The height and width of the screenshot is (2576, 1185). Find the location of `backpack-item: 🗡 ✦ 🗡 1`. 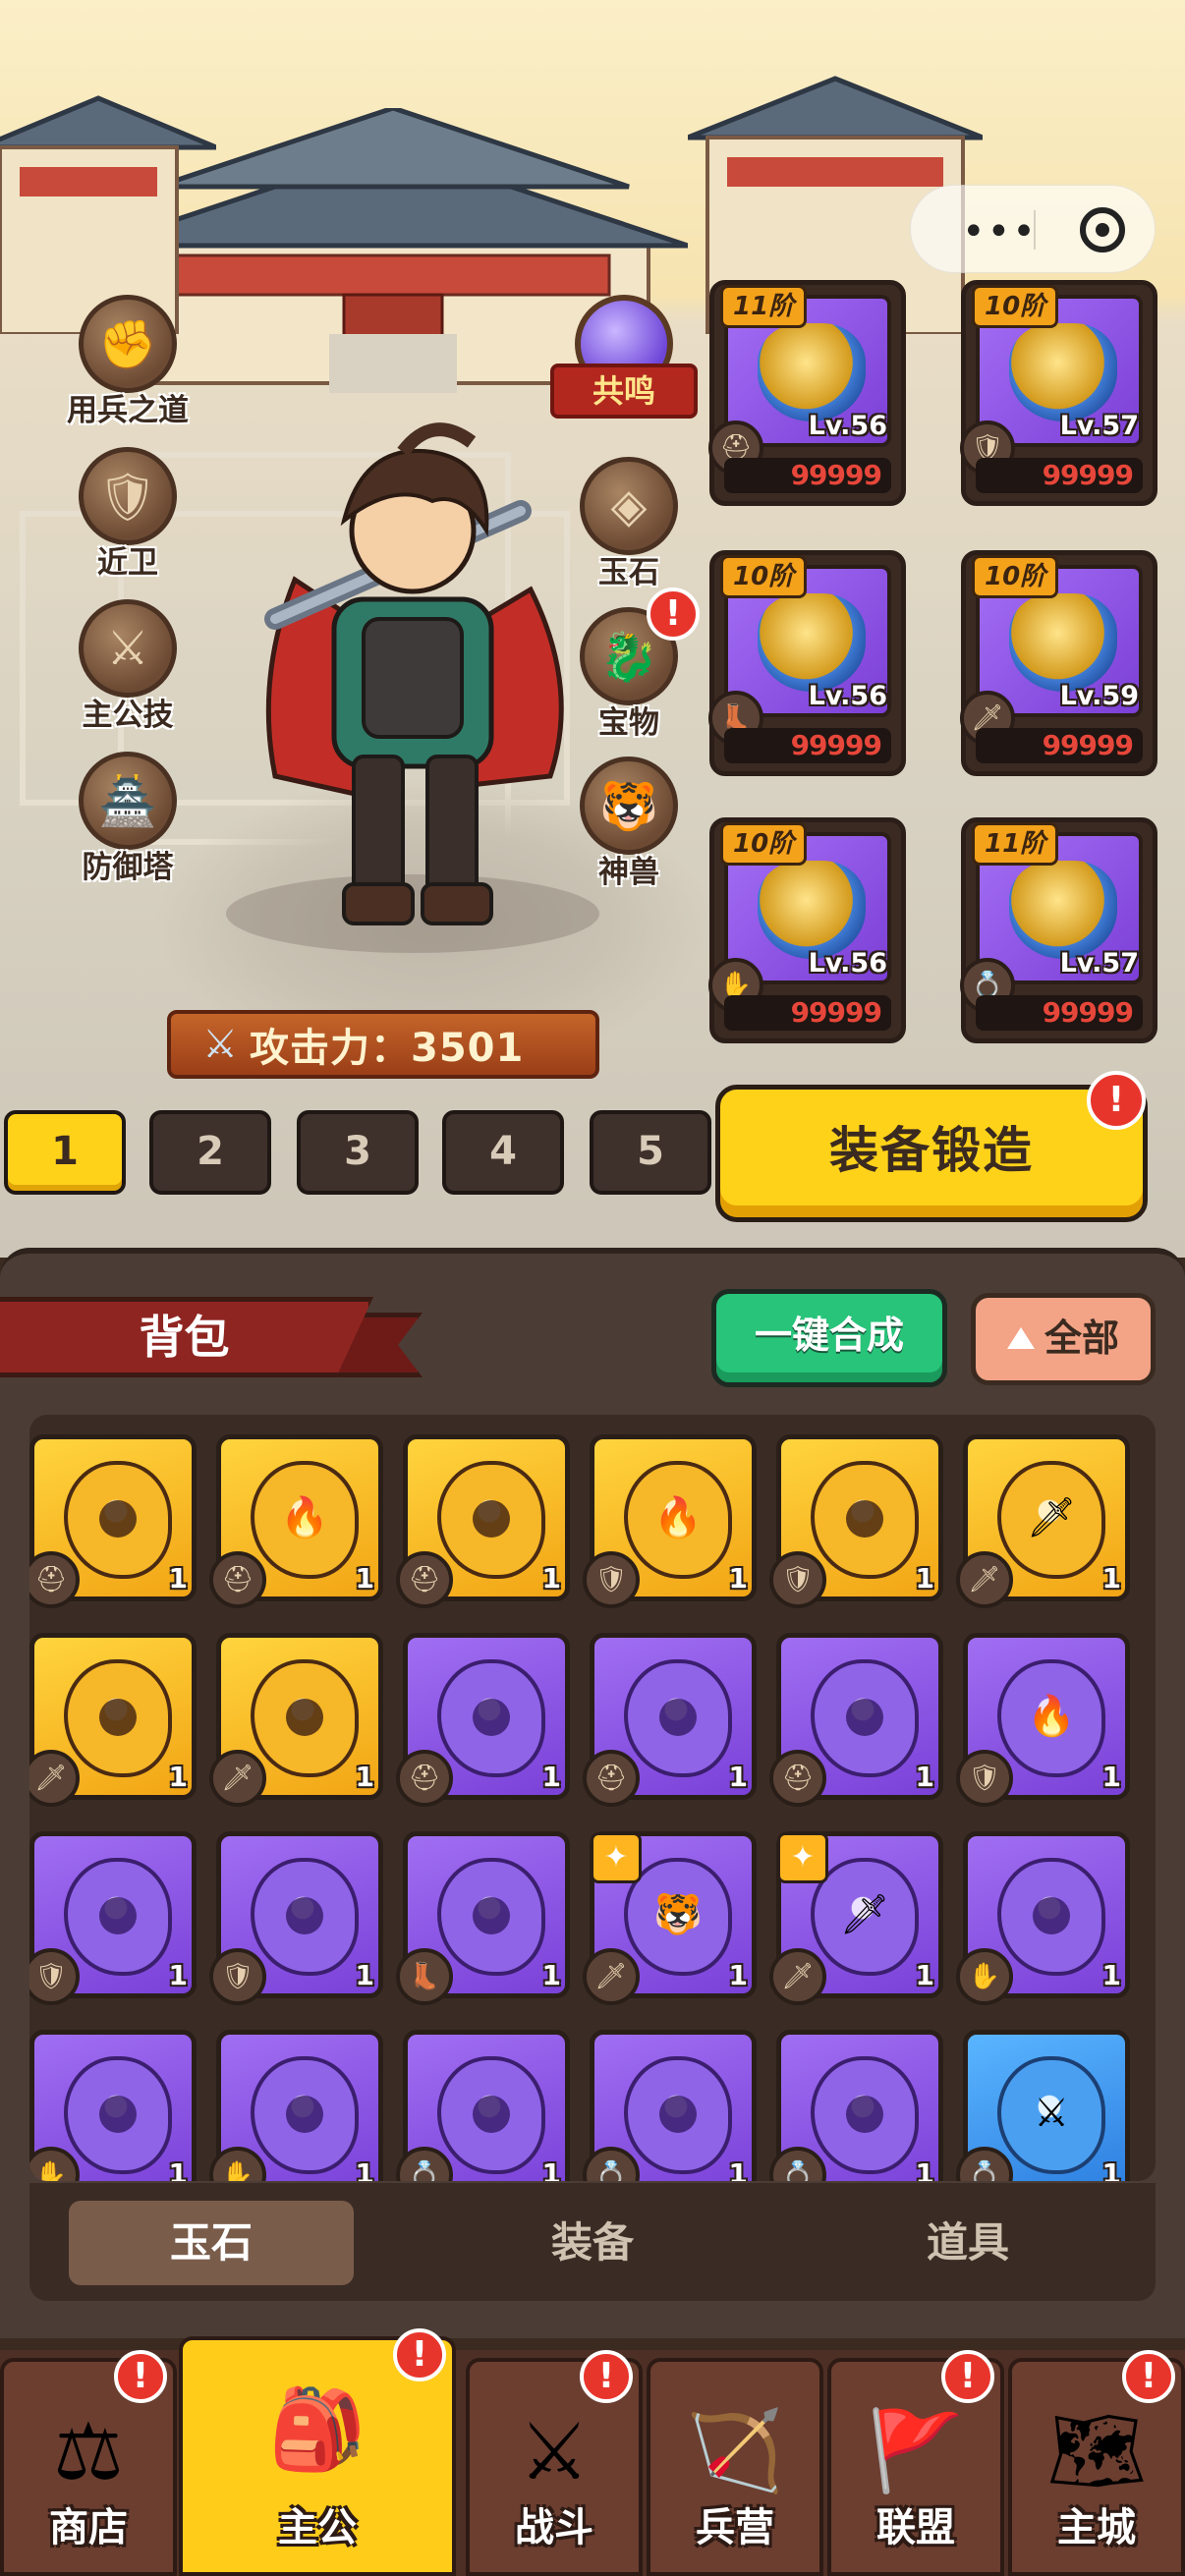

backpack-item: 🗡 ✦ 🗡 1 is located at coordinates (856, 1918).